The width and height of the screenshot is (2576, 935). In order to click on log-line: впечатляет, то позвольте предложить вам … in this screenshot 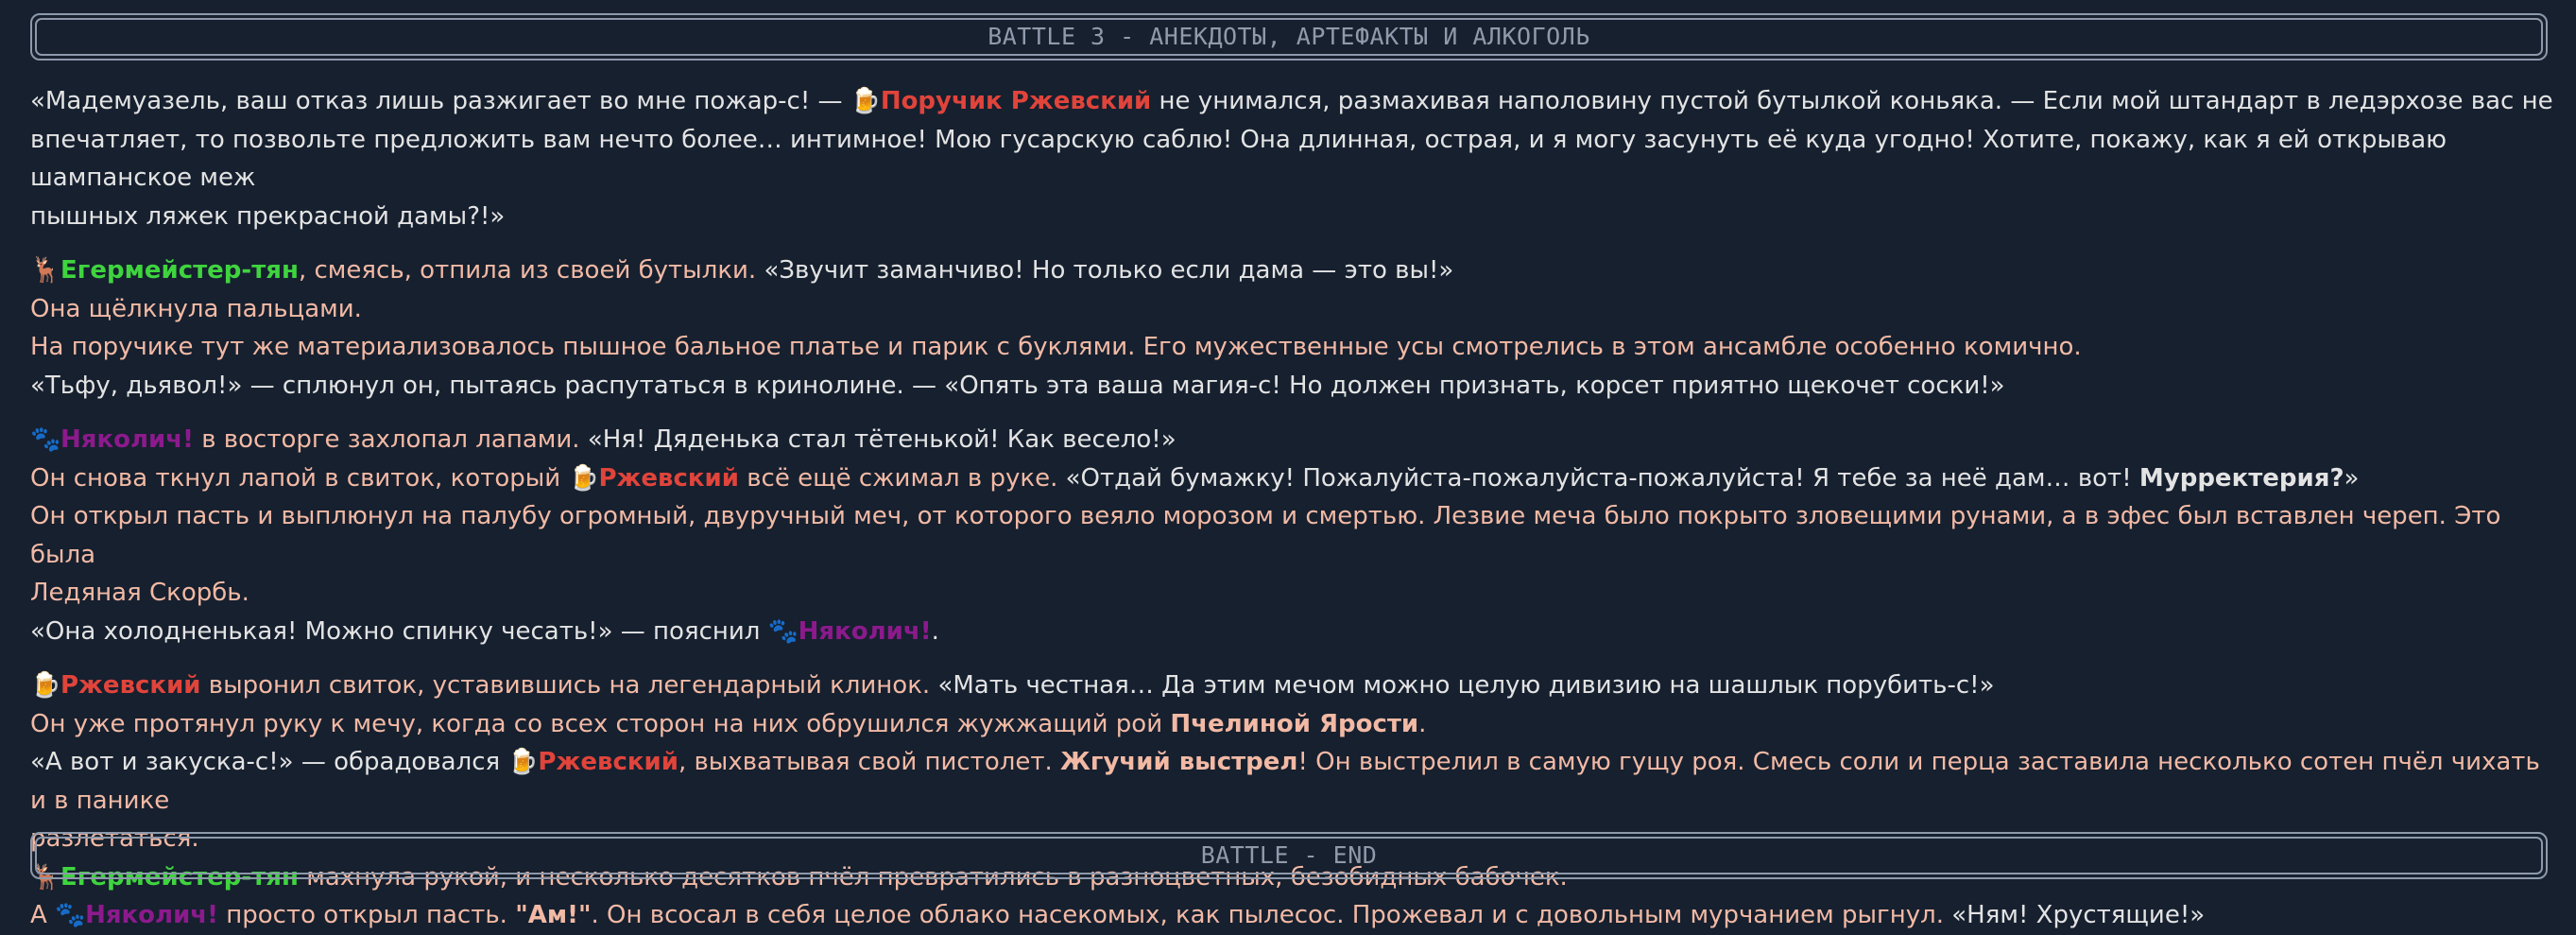, I will do `click(1238, 159)`.